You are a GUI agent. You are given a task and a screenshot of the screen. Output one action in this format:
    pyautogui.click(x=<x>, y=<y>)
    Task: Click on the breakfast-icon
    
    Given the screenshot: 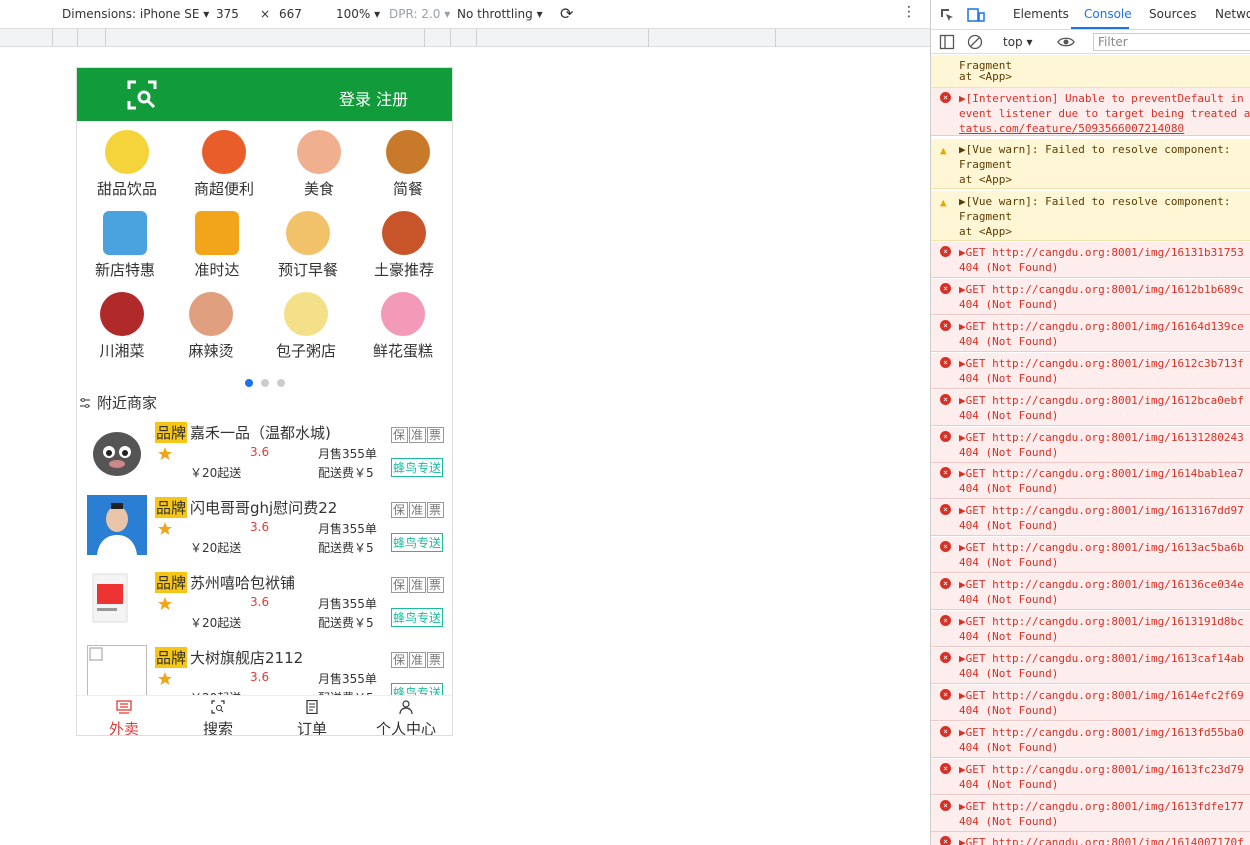 What is the action you would take?
    pyautogui.click(x=308, y=233)
    